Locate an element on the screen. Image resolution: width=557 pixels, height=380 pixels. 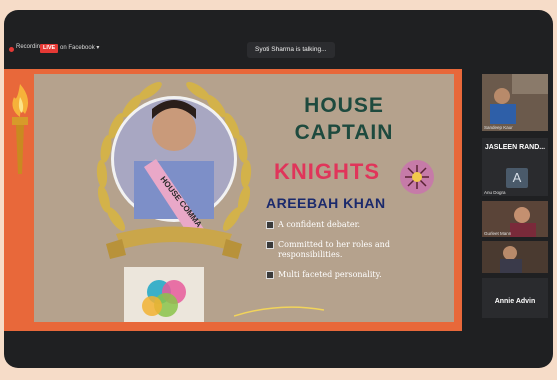
captain-photo-wreath: HOUSE COMMA is located at coordinates (174, 170).